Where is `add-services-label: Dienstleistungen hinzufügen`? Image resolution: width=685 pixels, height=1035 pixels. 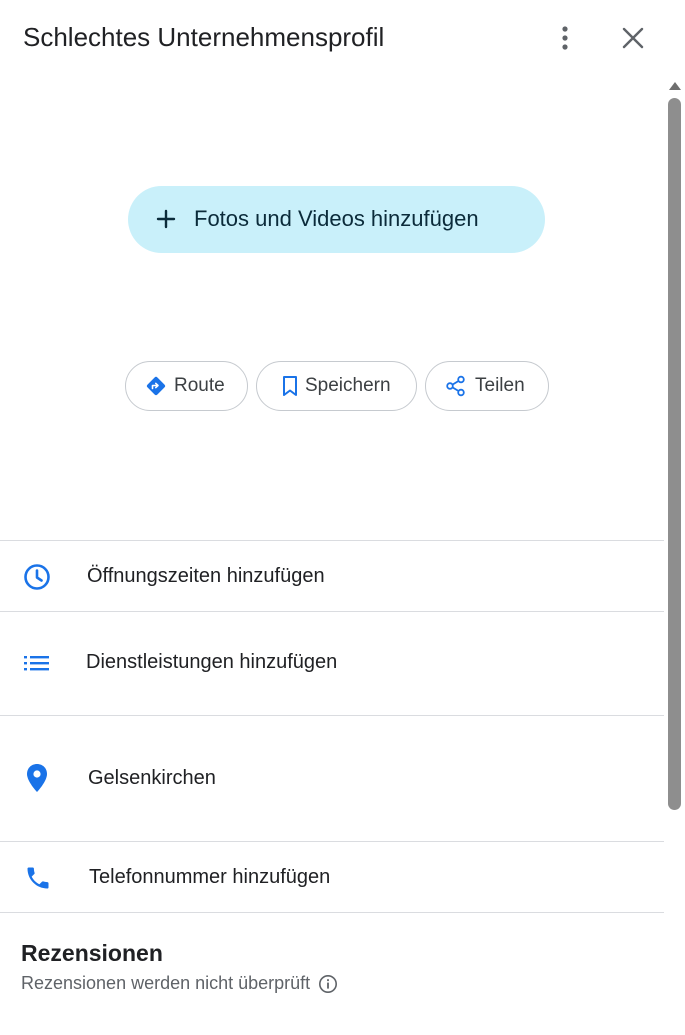 add-services-label: Dienstleistungen hinzufügen is located at coordinates (212, 662).